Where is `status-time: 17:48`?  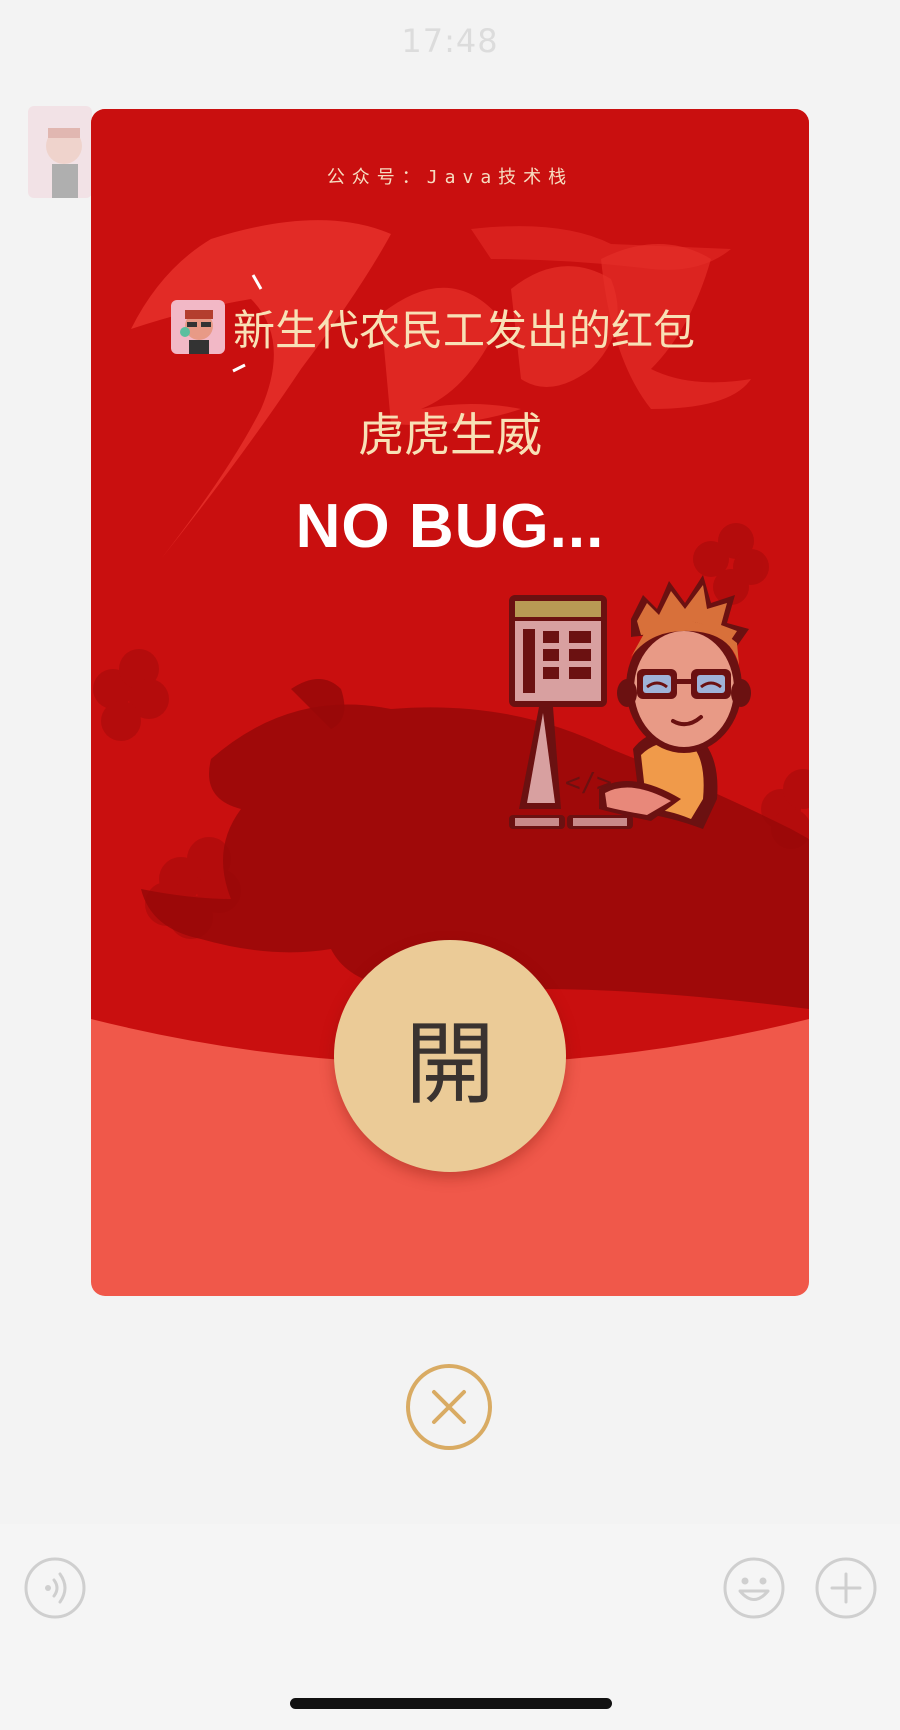
status-time: 17:48 is located at coordinates (450, 41).